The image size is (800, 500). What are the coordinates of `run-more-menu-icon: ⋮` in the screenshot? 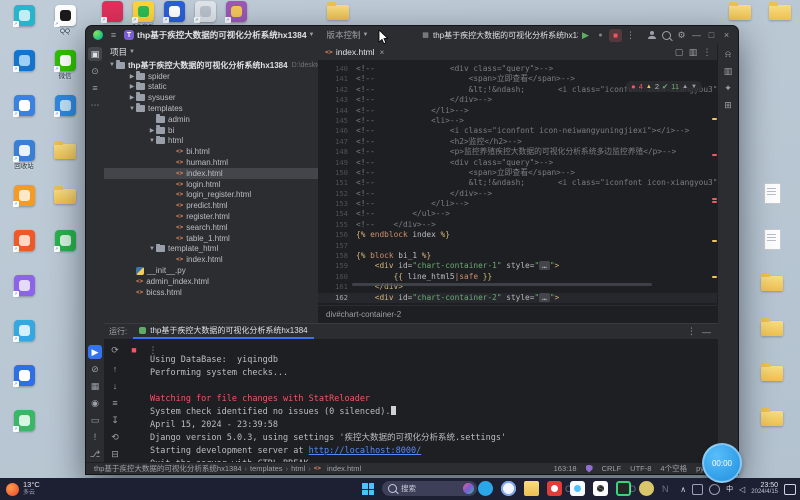 It's located at (630, 35).